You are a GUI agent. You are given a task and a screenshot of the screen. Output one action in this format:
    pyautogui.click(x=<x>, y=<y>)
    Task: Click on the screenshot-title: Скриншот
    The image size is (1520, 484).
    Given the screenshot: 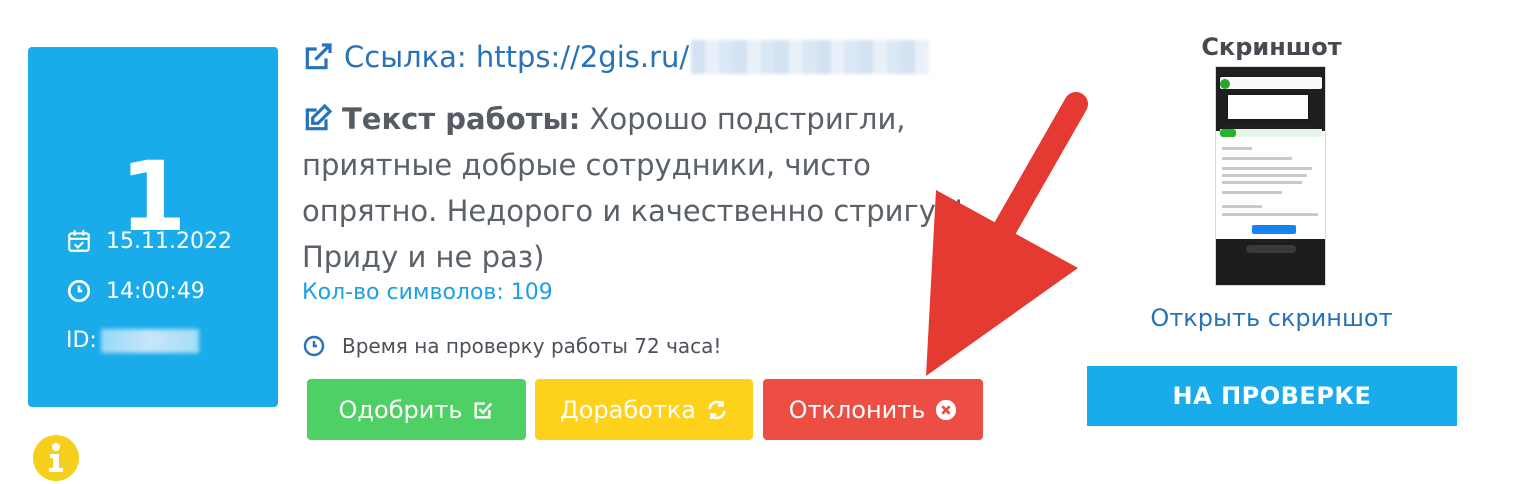 What is the action you would take?
    pyautogui.click(x=1271, y=47)
    